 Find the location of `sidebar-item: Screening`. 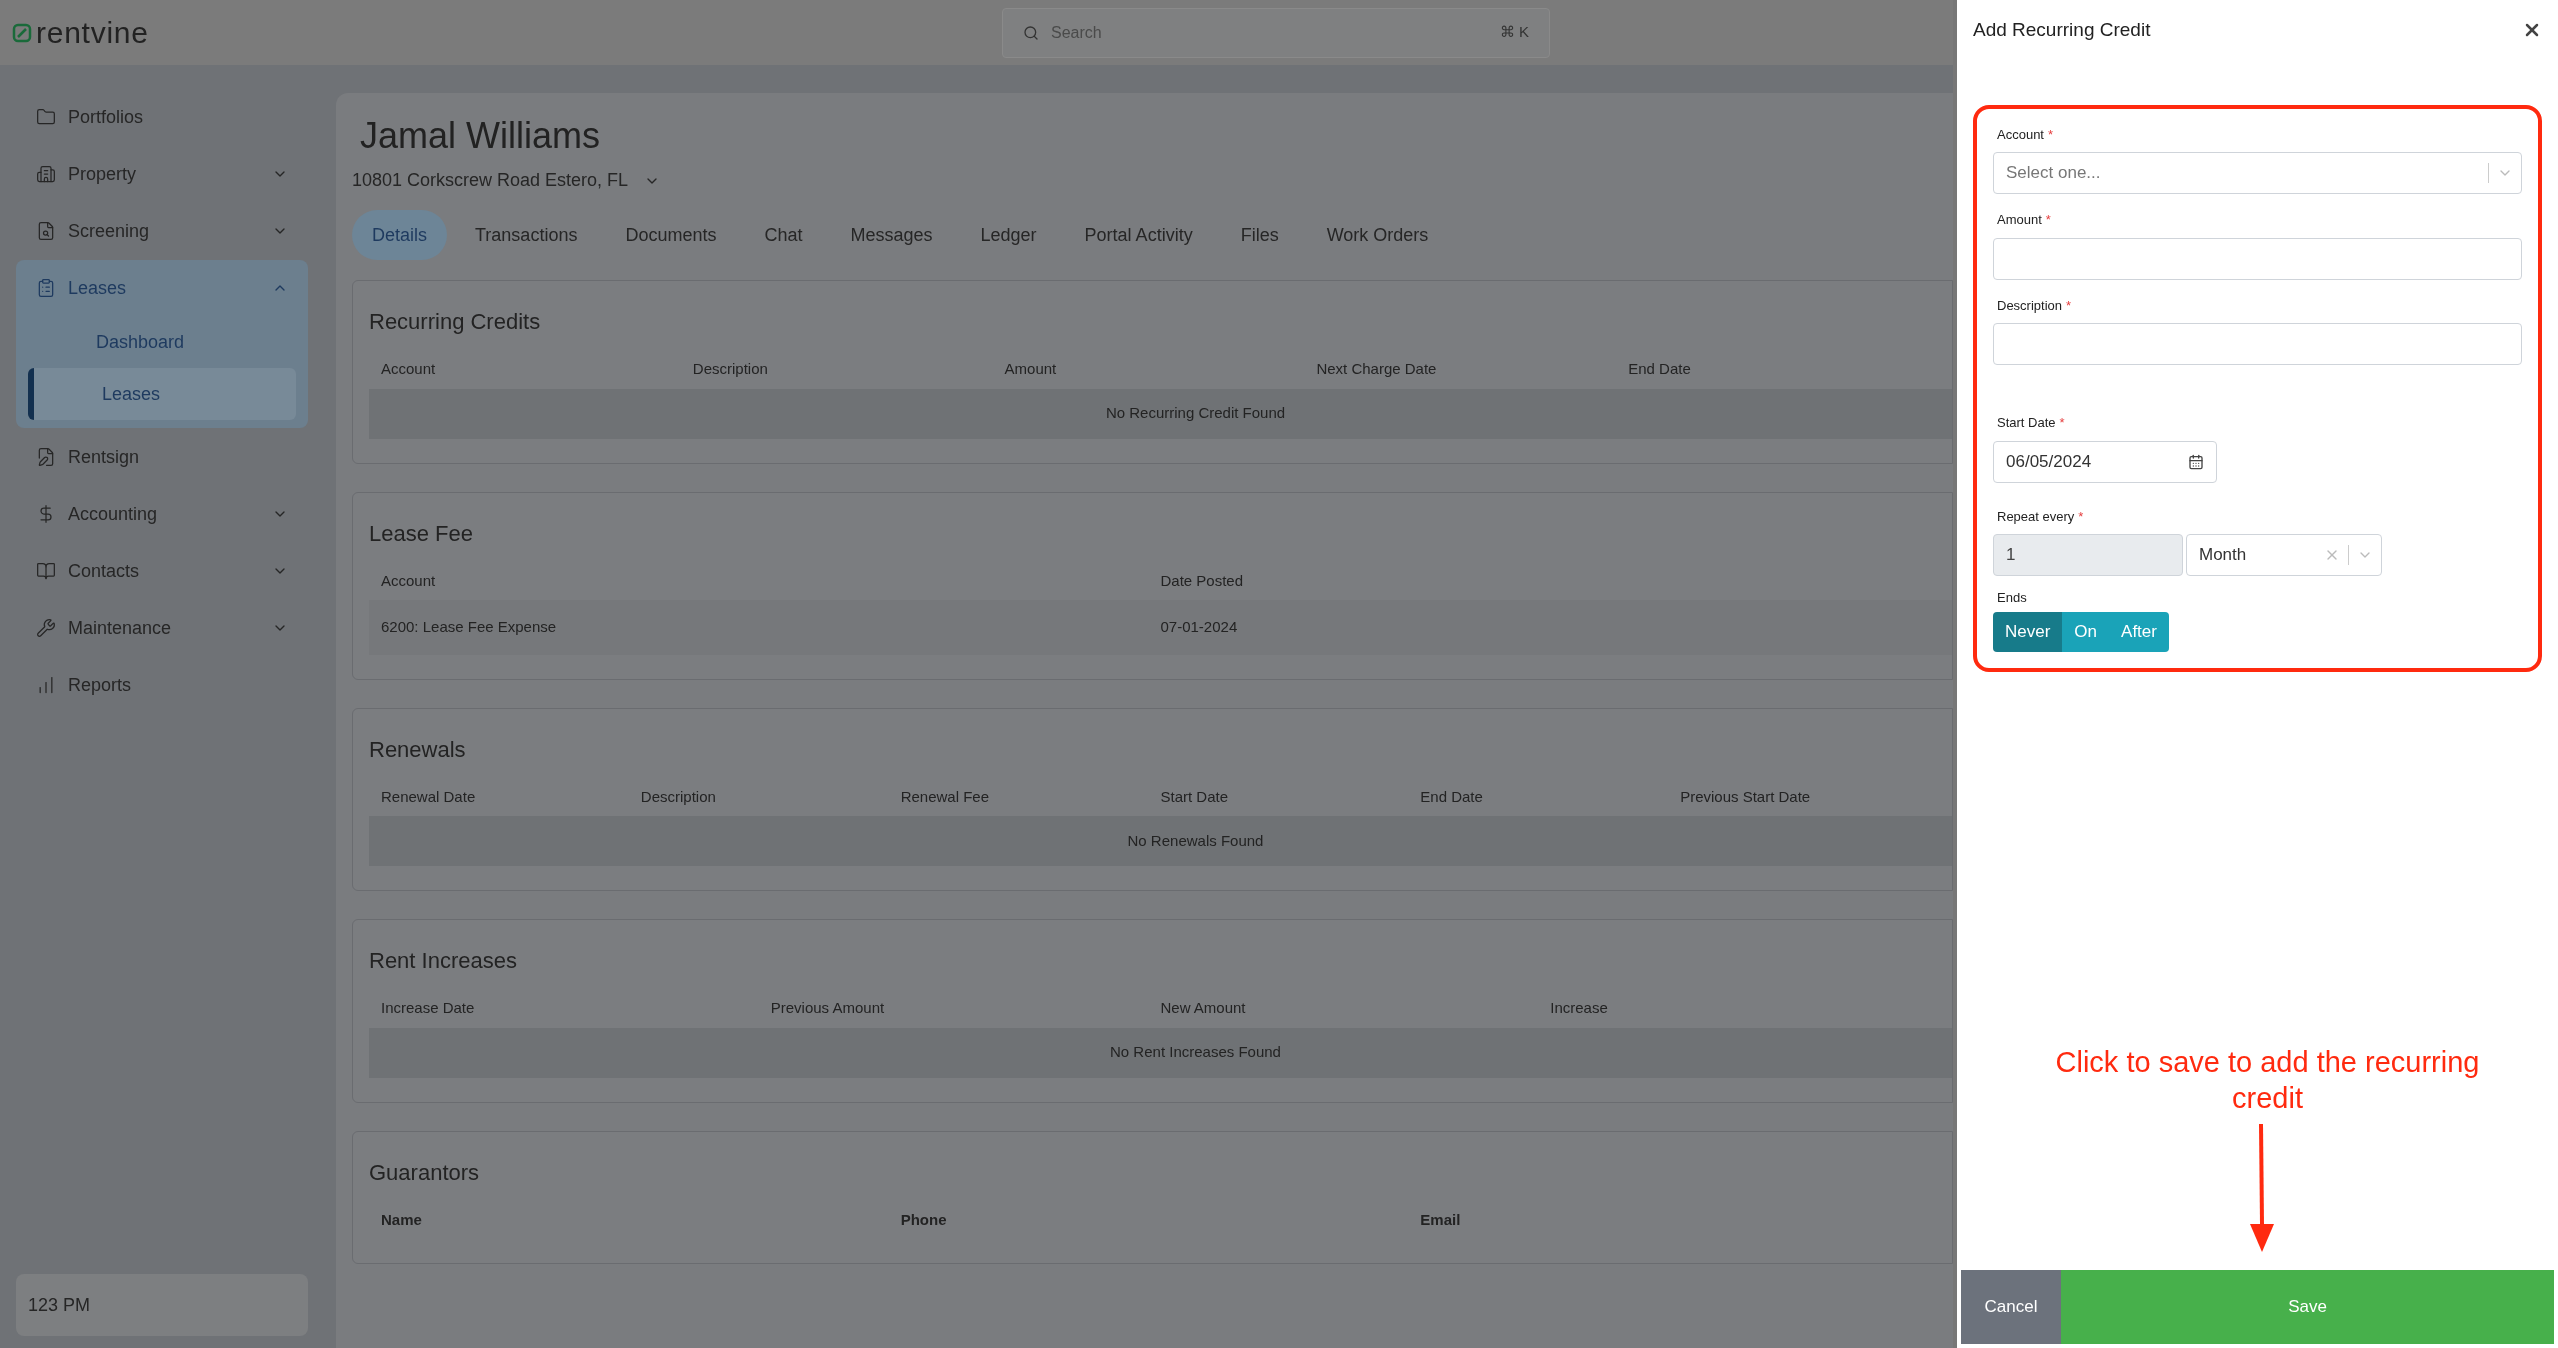

sidebar-item: Screening is located at coordinates (162, 231).